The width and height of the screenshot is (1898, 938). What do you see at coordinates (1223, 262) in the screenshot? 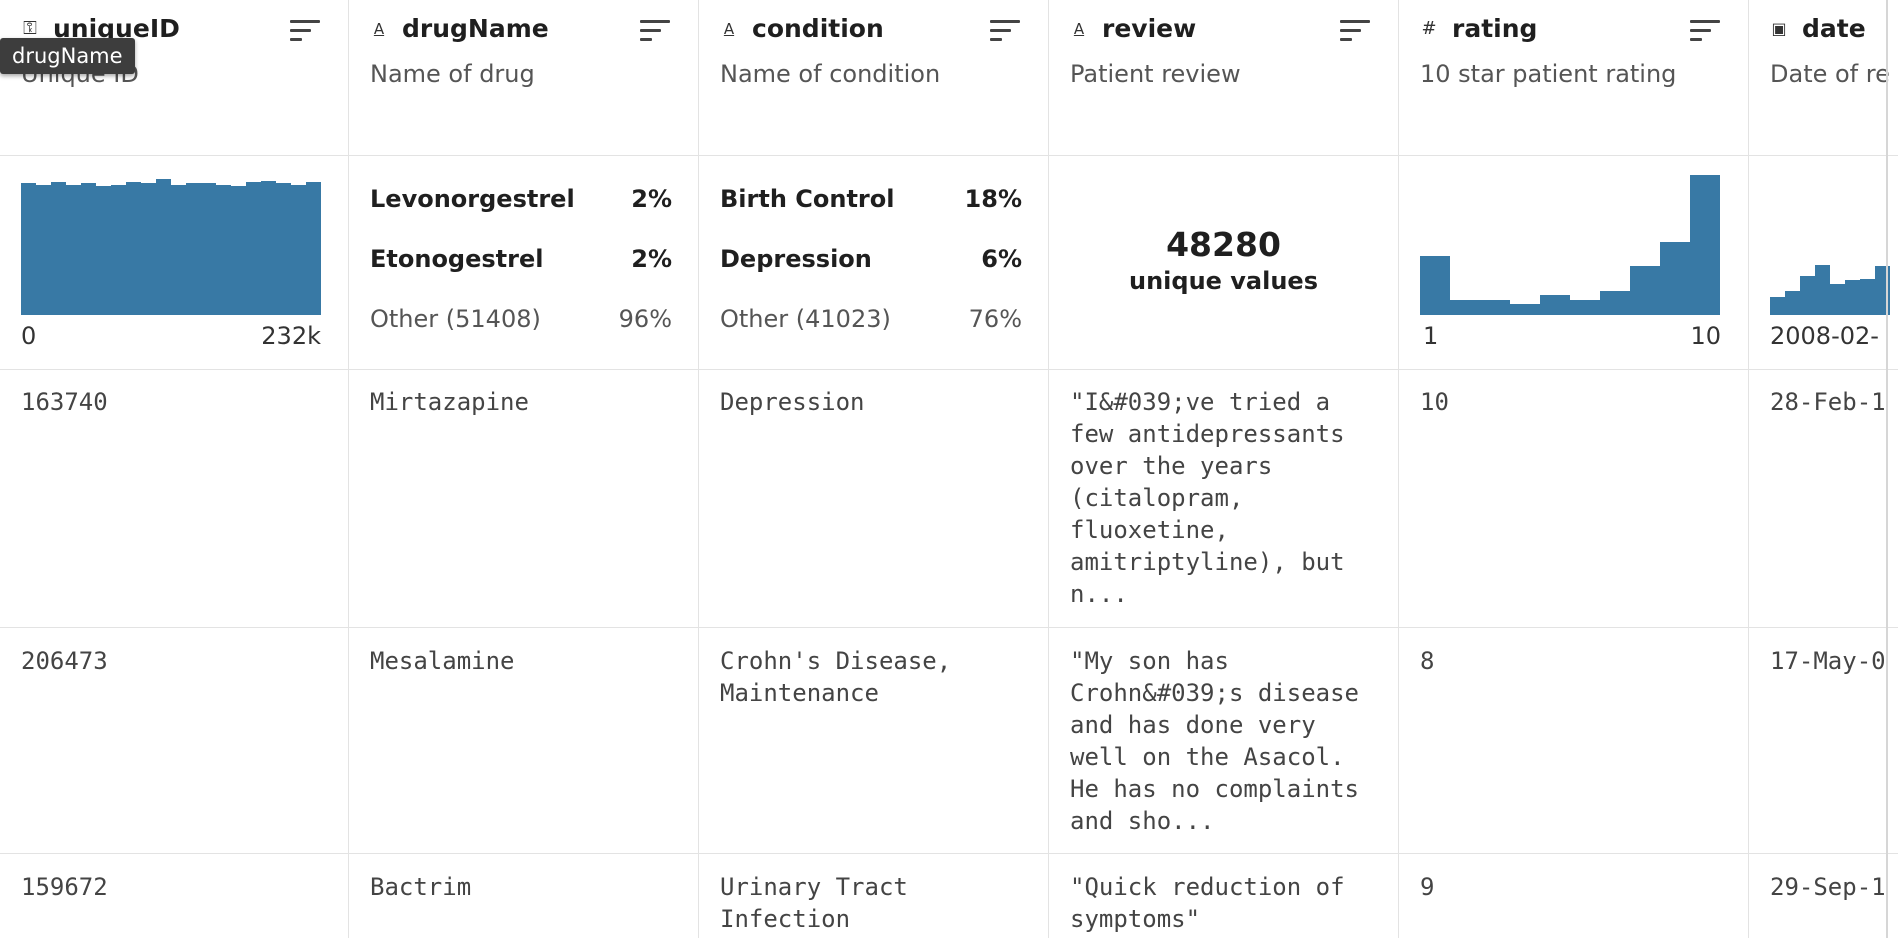
I see `column-stats-review: 48280 unique values` at bounding box center [1223, 262].